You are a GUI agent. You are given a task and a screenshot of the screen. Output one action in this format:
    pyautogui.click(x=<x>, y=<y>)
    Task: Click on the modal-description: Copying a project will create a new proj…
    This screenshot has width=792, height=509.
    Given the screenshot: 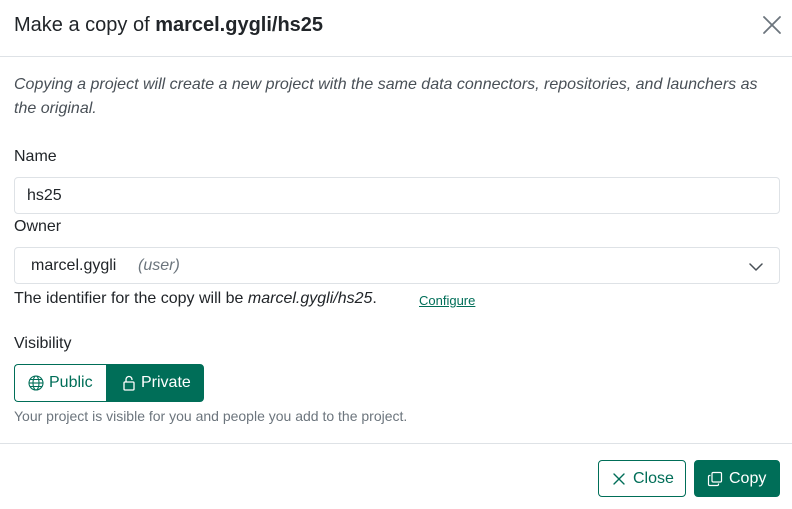 What is the action you would take?
    pyautogui.click(x=386, y=96)
    